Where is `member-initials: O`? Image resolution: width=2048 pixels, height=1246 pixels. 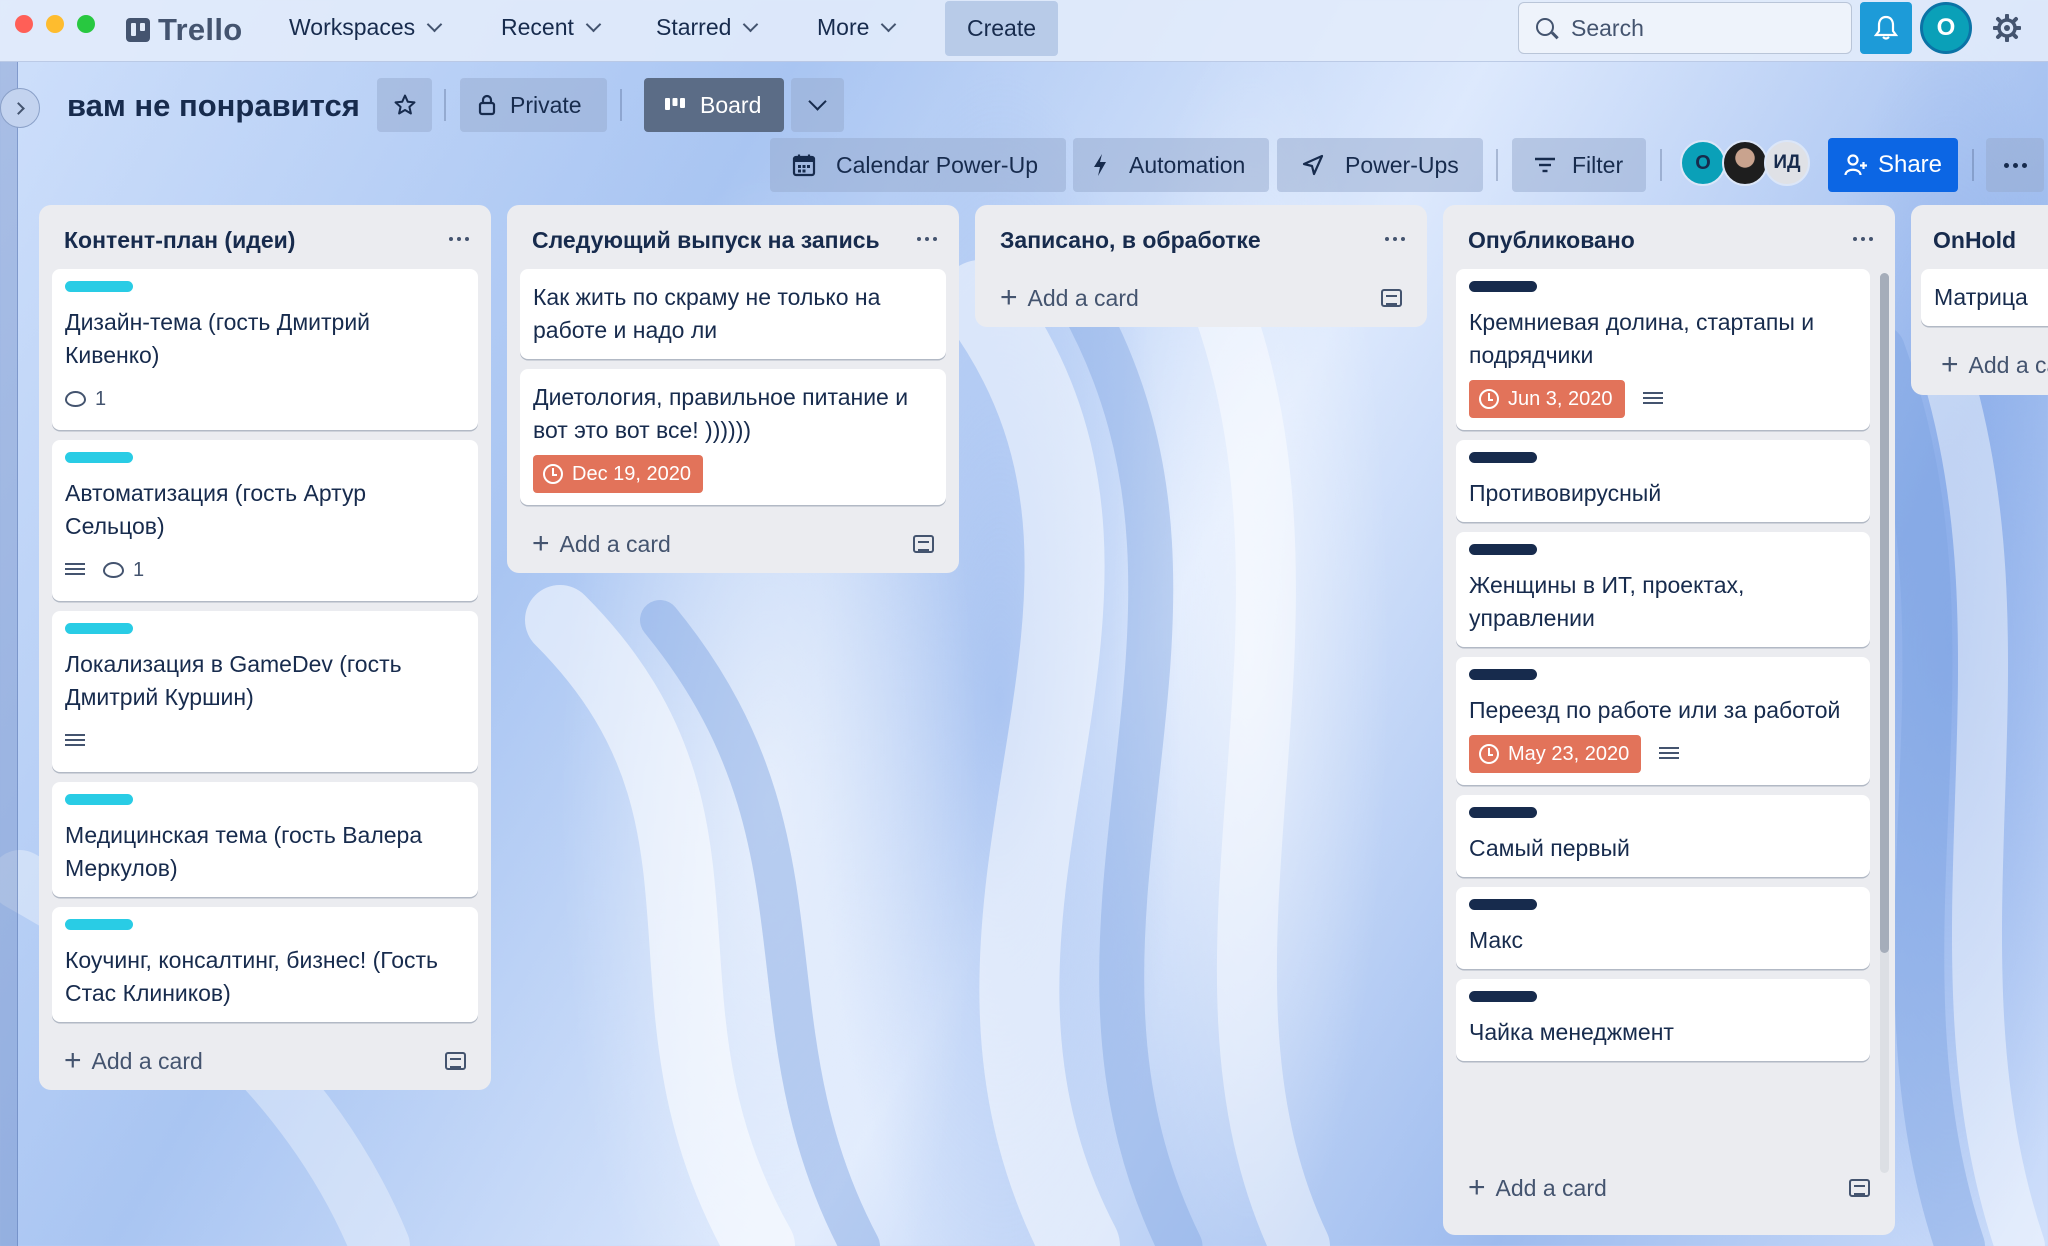
member-initials: O is located at coordinates (1703, 162).